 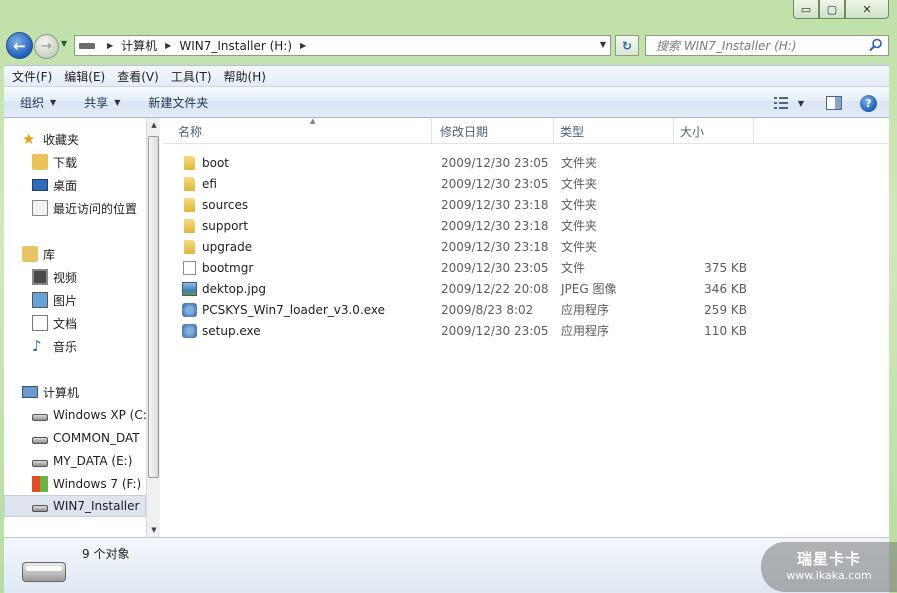 I want to click on column-type: 类型, so click(x=614, y=131).